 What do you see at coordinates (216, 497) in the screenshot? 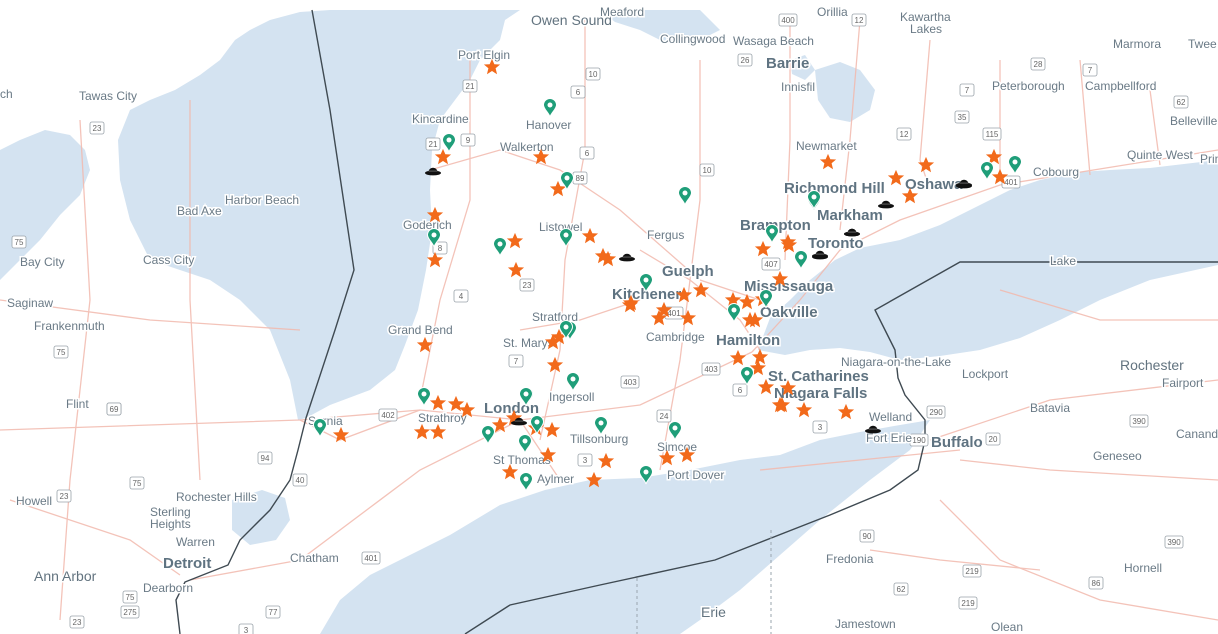
I see `place-label: Rochester Hills` at bounding box center [216, 497].